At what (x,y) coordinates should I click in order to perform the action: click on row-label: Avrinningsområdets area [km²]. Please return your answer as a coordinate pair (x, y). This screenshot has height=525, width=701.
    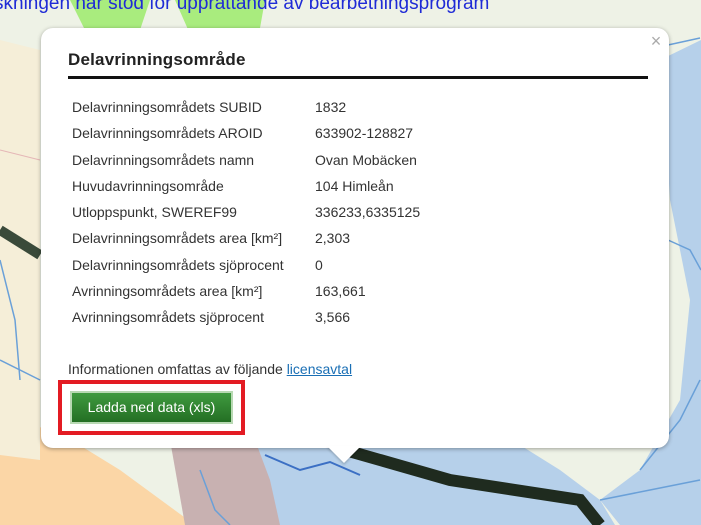
    Looking at the image, I should click on (167, 291).